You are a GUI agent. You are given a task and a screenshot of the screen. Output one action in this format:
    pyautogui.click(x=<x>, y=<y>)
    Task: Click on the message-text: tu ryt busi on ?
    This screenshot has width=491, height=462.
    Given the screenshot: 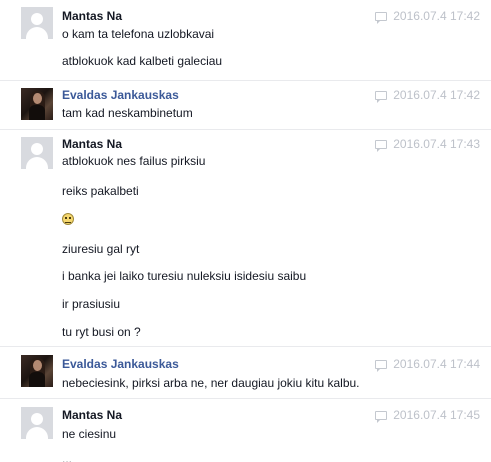 What is the action you would take?
    pyautogui.click(x=101, y=332)
    